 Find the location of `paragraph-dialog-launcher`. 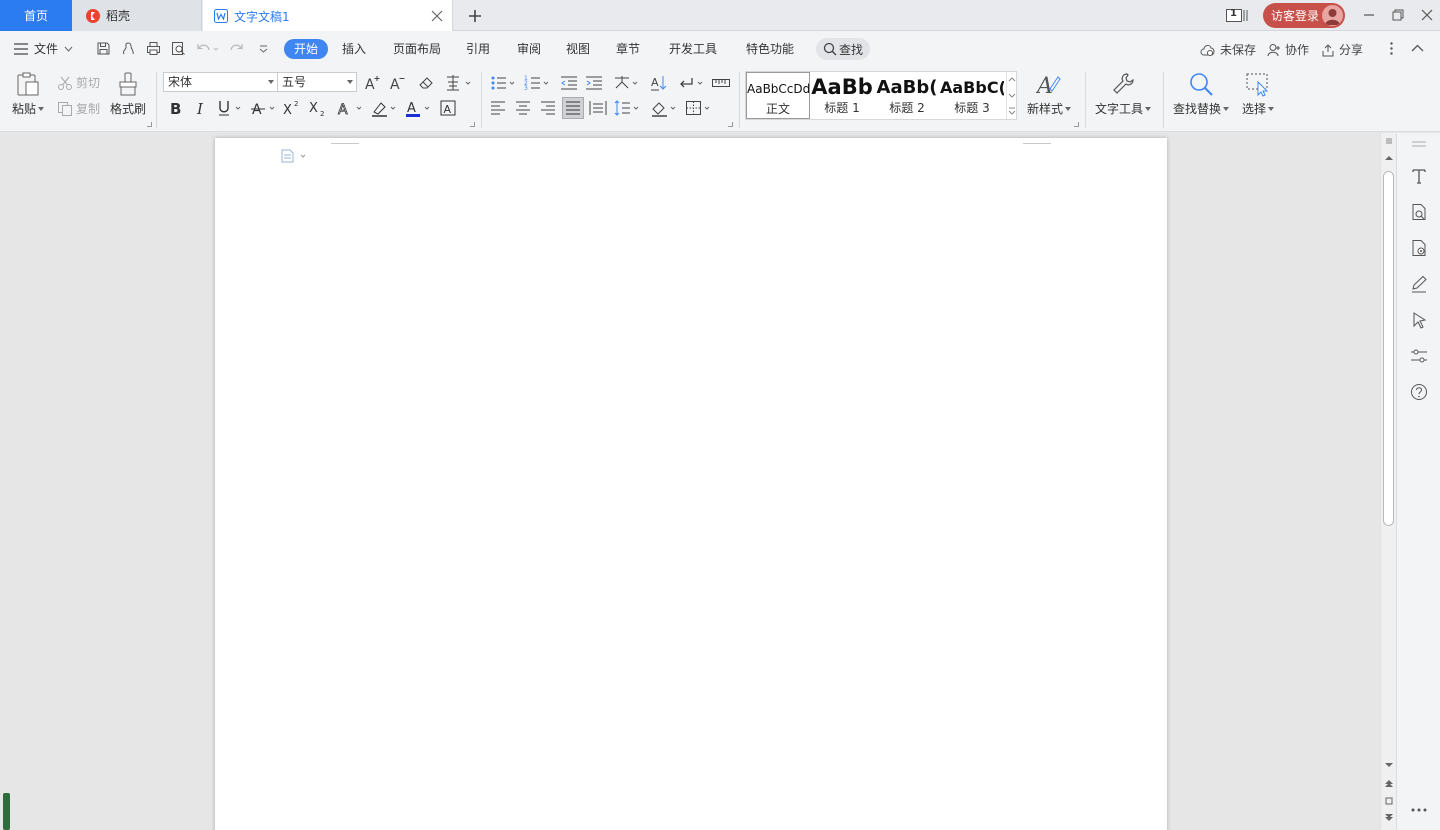

paragraph-dialog-launcher is located at coordinates (730, 124).